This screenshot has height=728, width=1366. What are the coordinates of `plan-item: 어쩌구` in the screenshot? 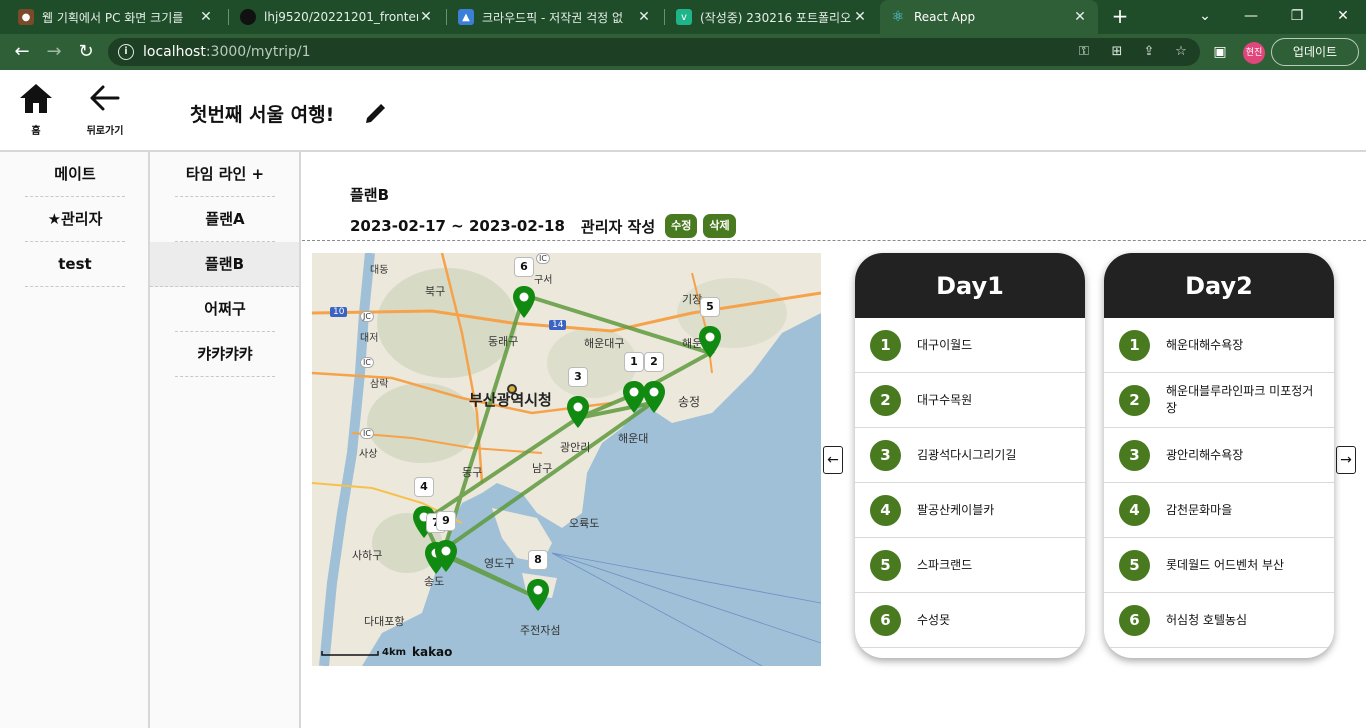 It's located at (225, 309).